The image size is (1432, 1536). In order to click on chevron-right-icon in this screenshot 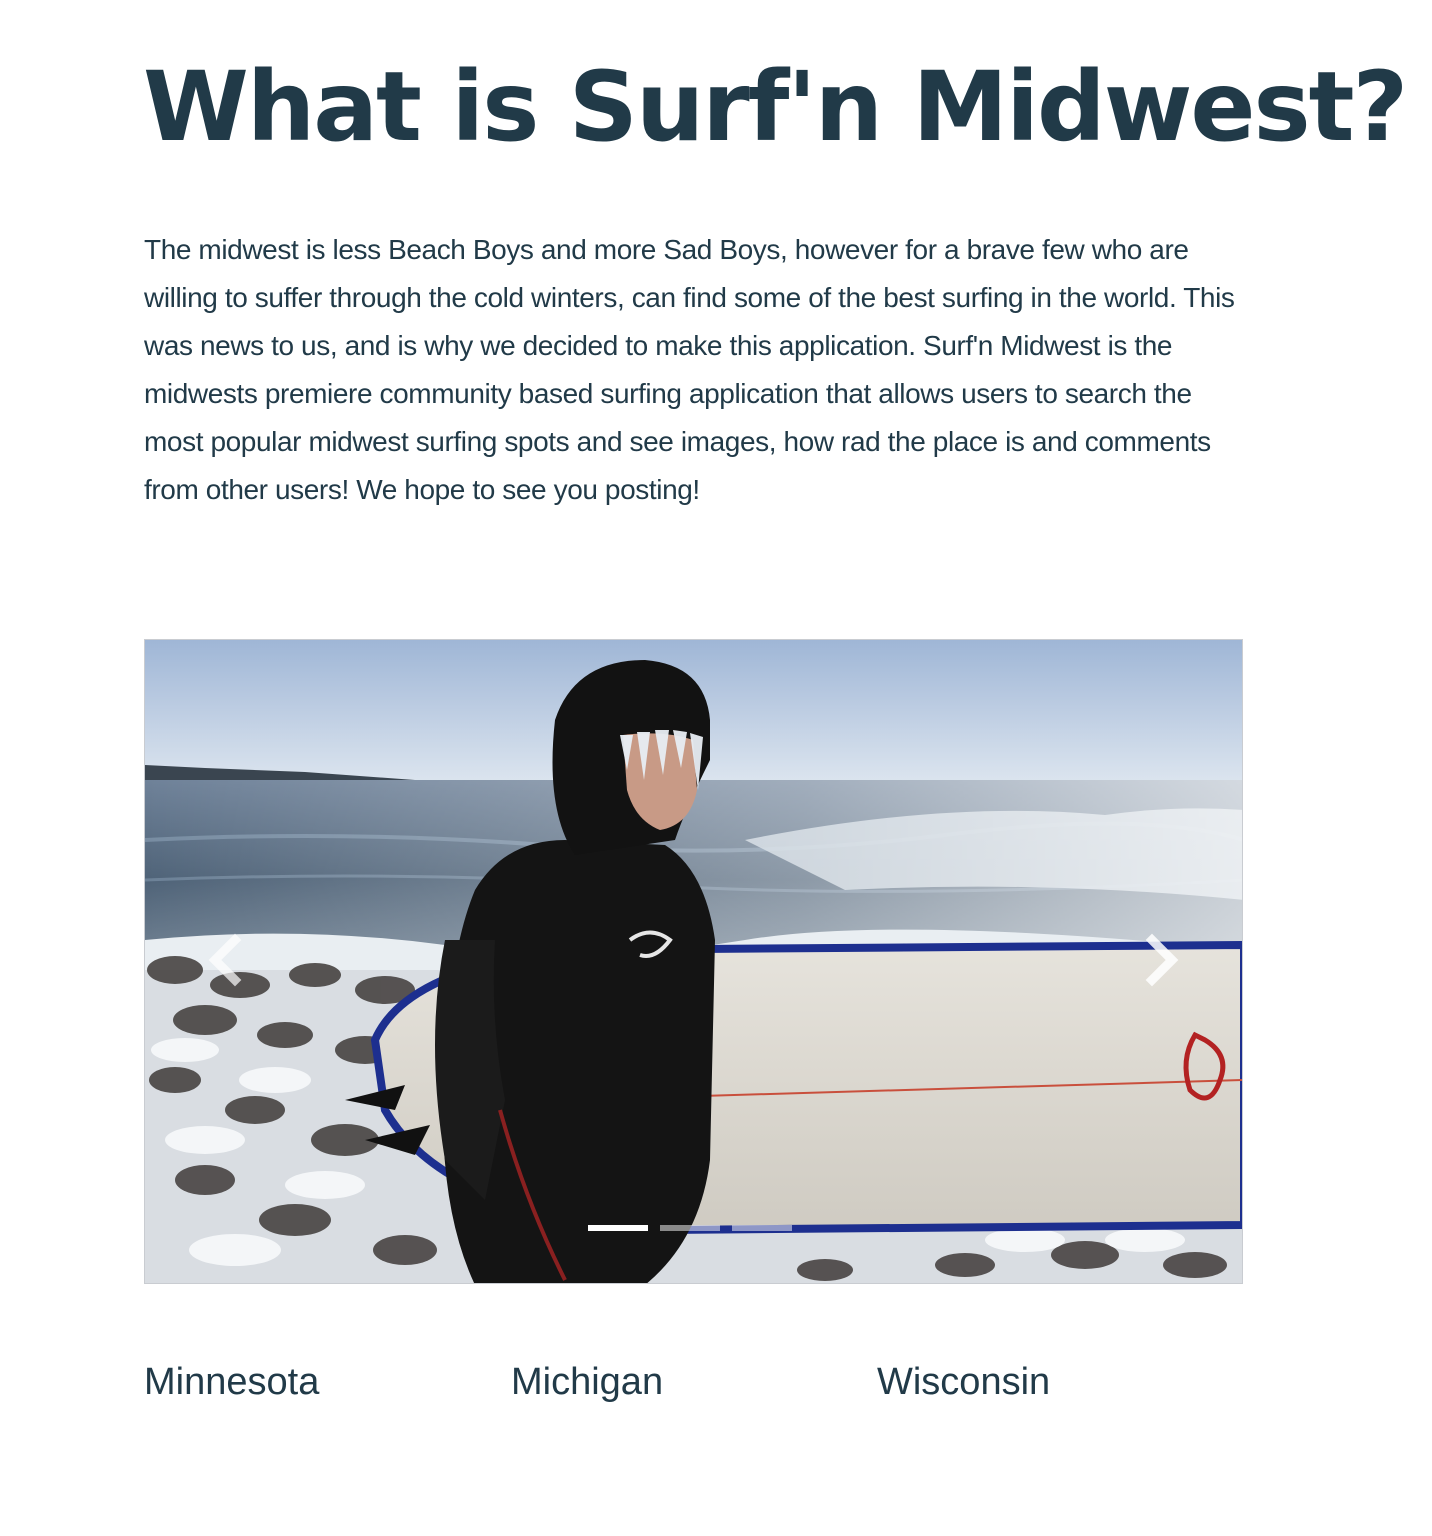, I will do `click(1162, 960)`.